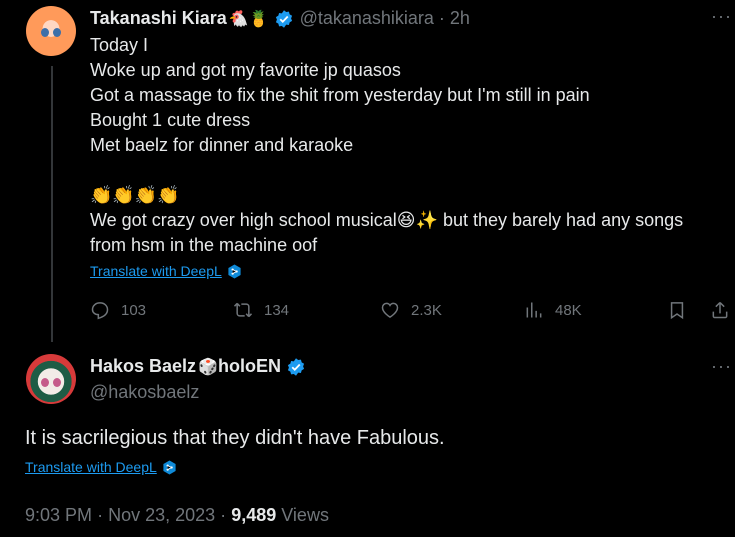 The width and height of the screenshot is (735, 537). What do you see at coordinates (534, 310) in the screenshot?
I see `analytics-icon` at bounding box center [534, 310].